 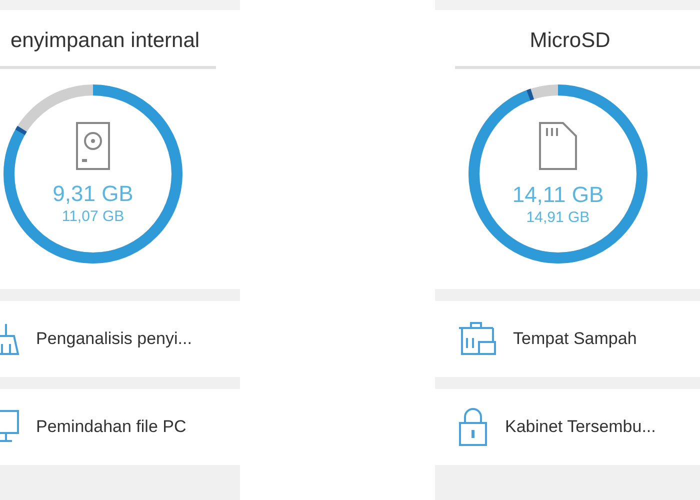 What do you see at coordinates (93, 217) in the screenshot?
I see `total-space: 11,07 GB` at bounding box center [93, 217].